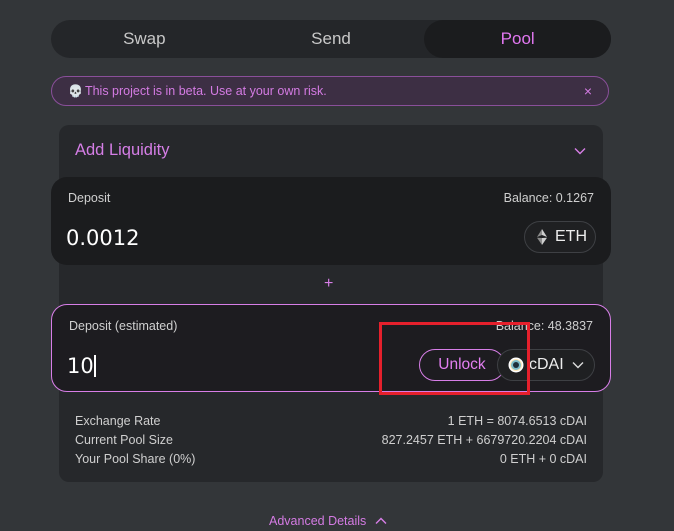 This screenshot has height=531, width=674. I want to click on eth-token-select: ETH, so click(560, 237).